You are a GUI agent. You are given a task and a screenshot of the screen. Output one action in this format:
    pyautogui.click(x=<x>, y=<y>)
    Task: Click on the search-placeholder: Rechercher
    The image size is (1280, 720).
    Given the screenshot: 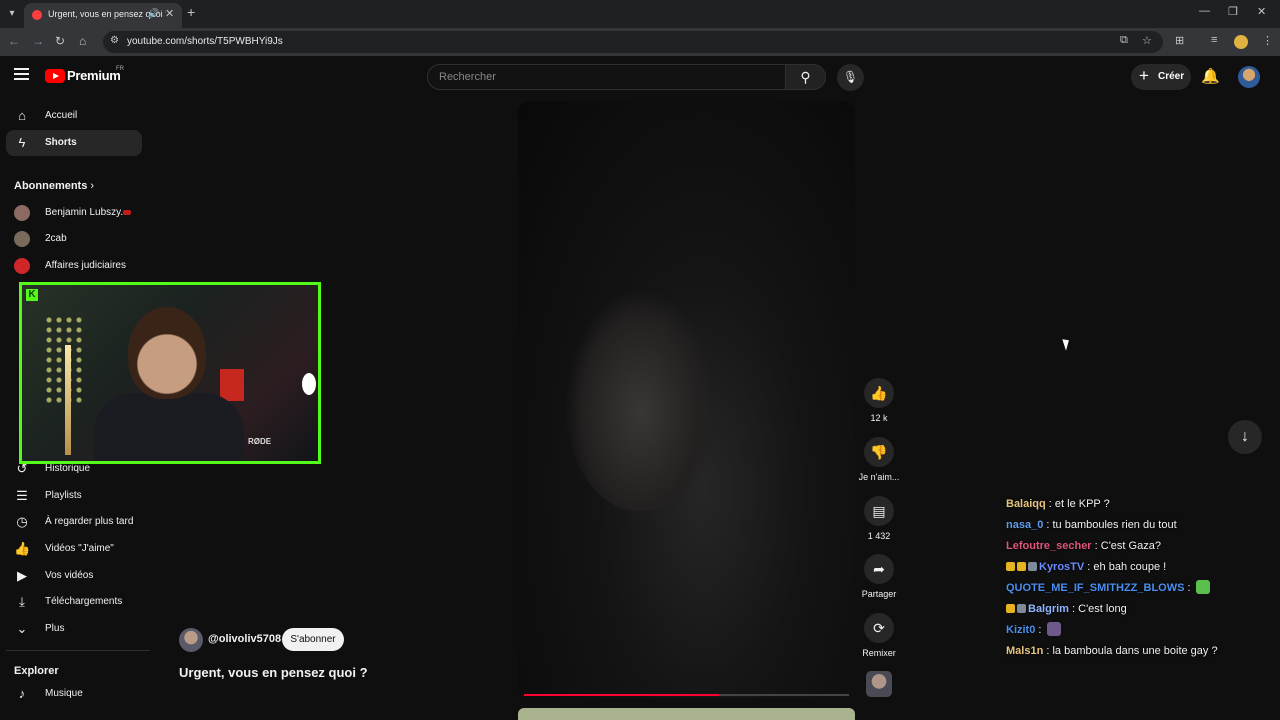 What is the action you would take?
    pyautogui.click(x=467, y=77)
    